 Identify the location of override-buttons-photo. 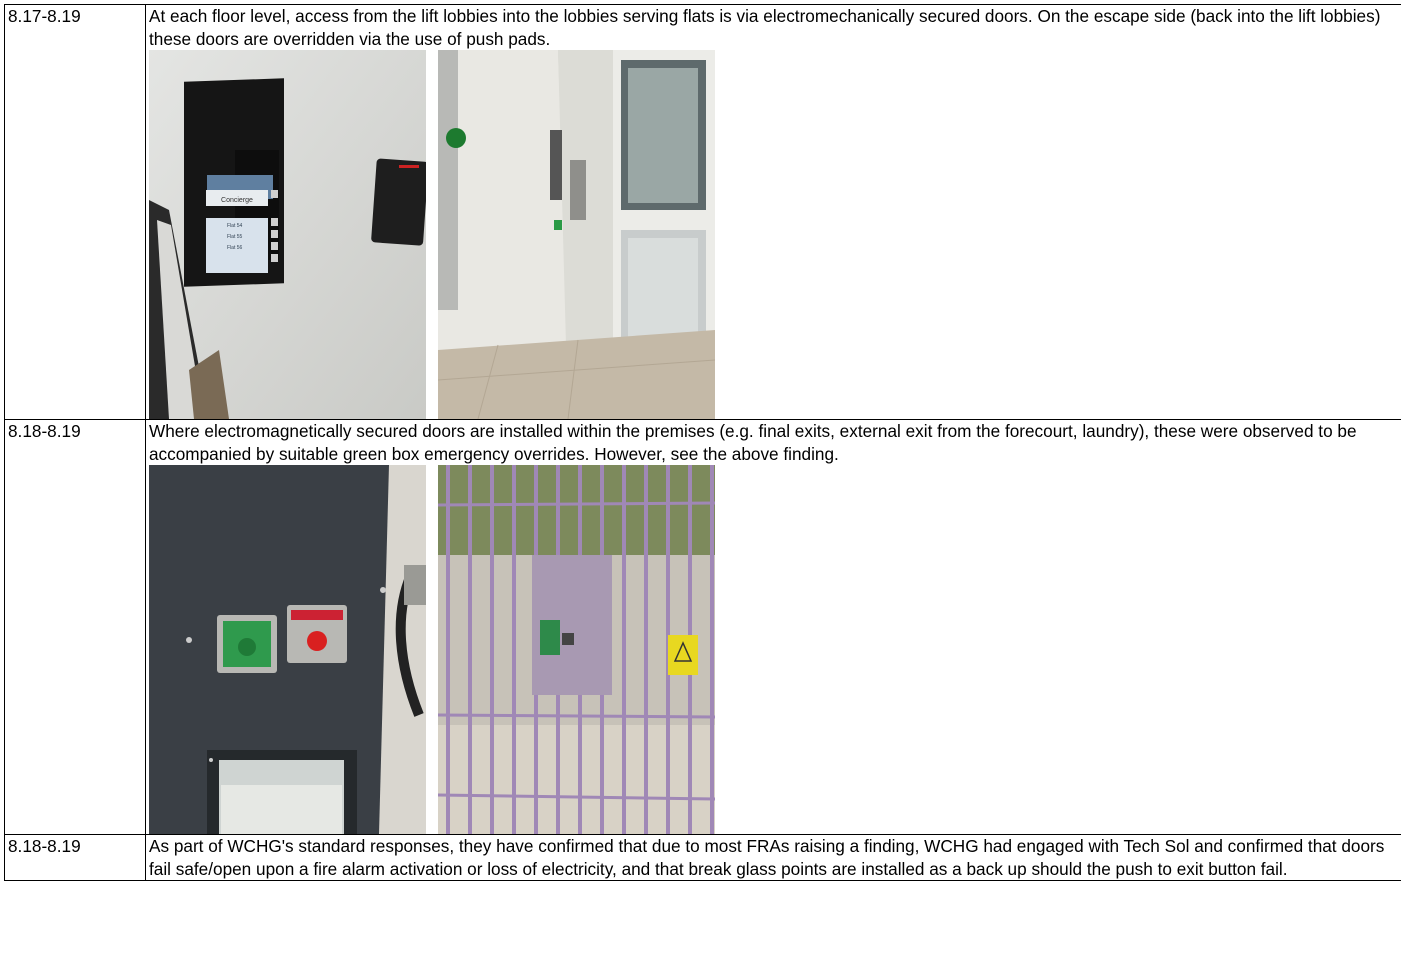
(287, 649).